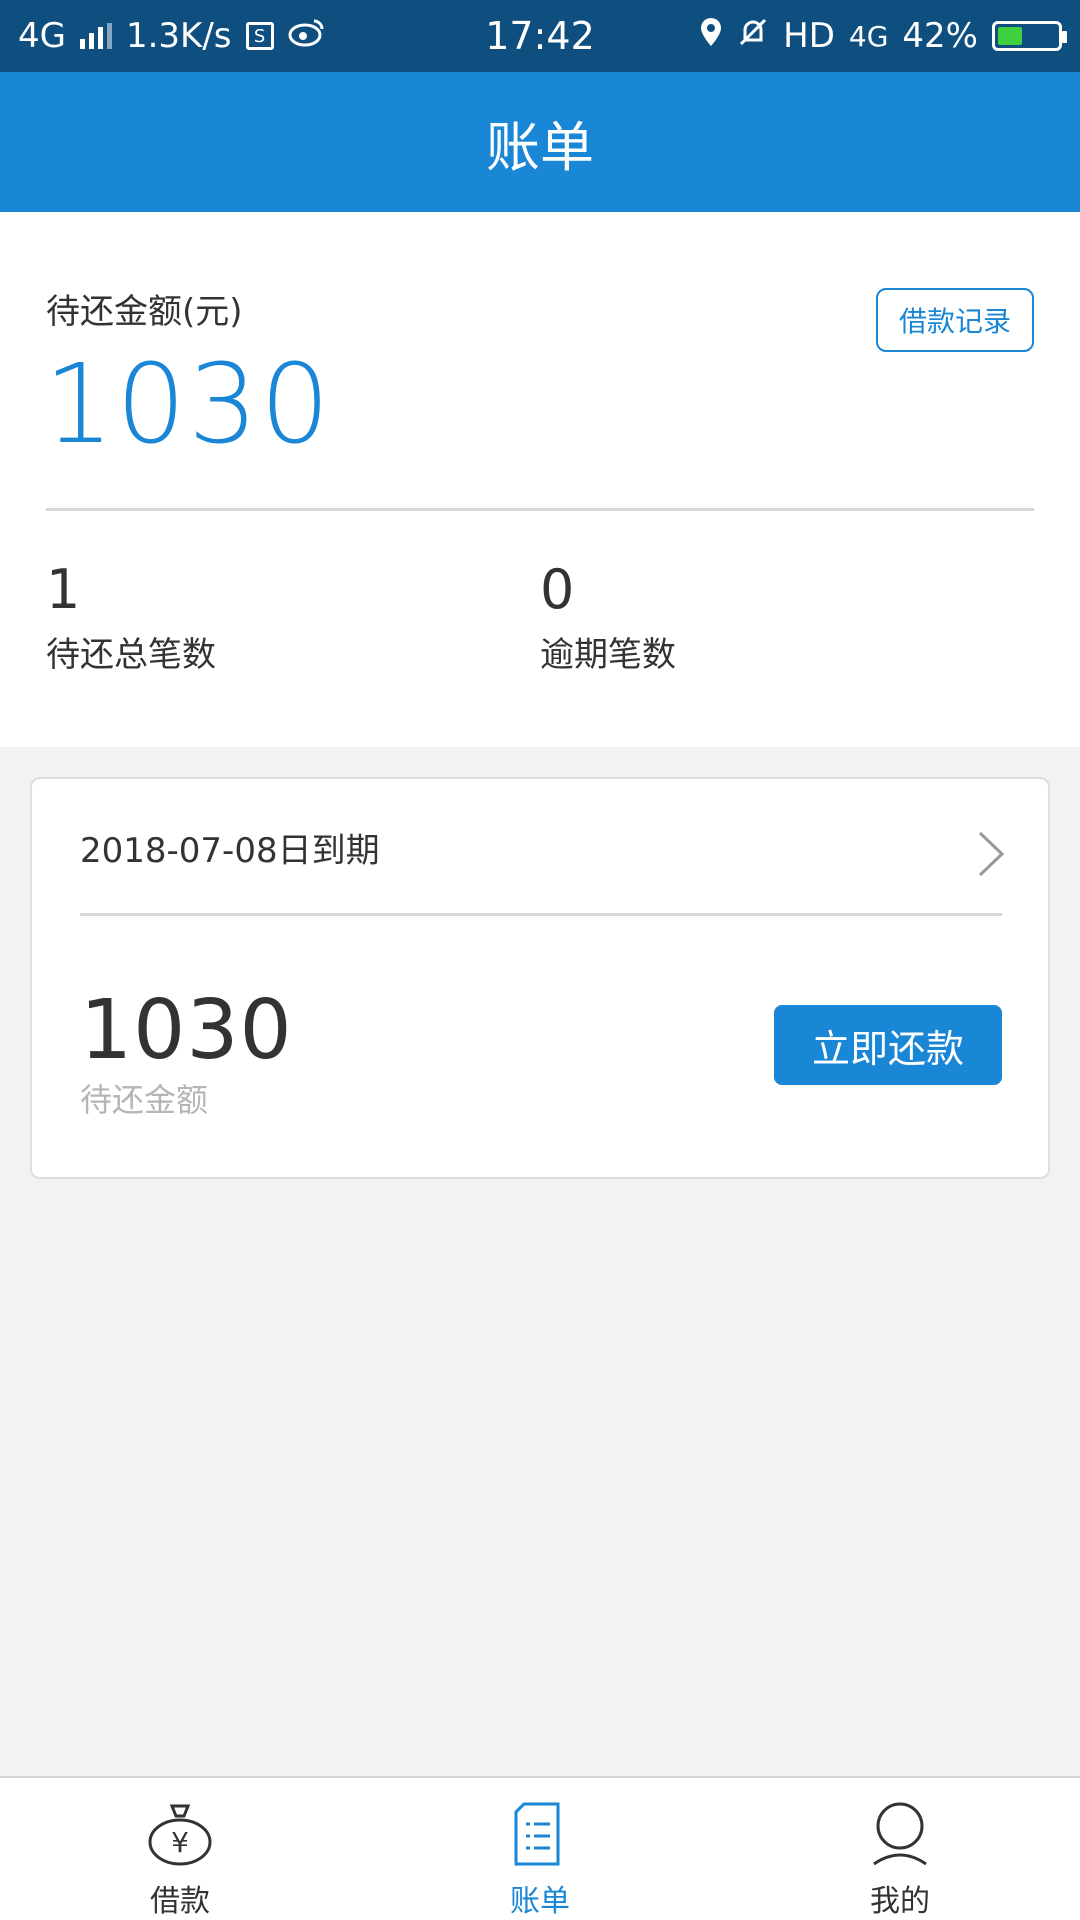 The image size is (1080, 1920). What do you see at coordinates (711, 36) in the screenshot?
I see `location-icon` at bounding box center [711, 36].